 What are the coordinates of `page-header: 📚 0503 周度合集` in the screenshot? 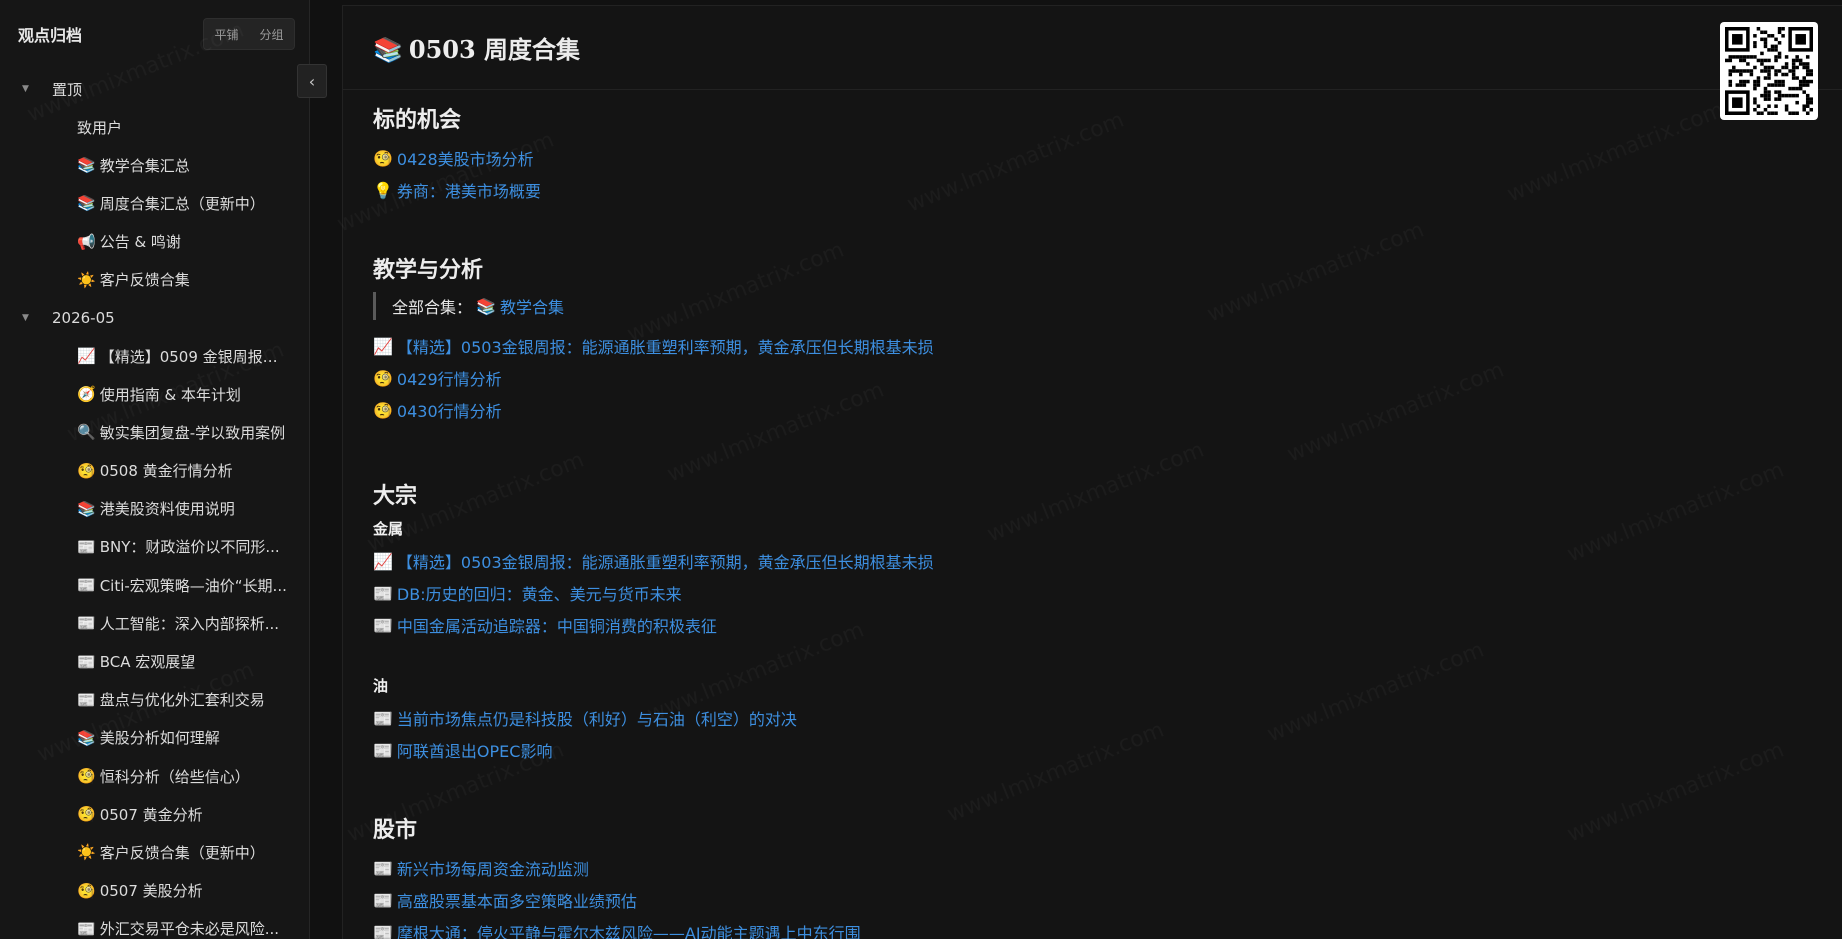 It's located at (1092, 48).